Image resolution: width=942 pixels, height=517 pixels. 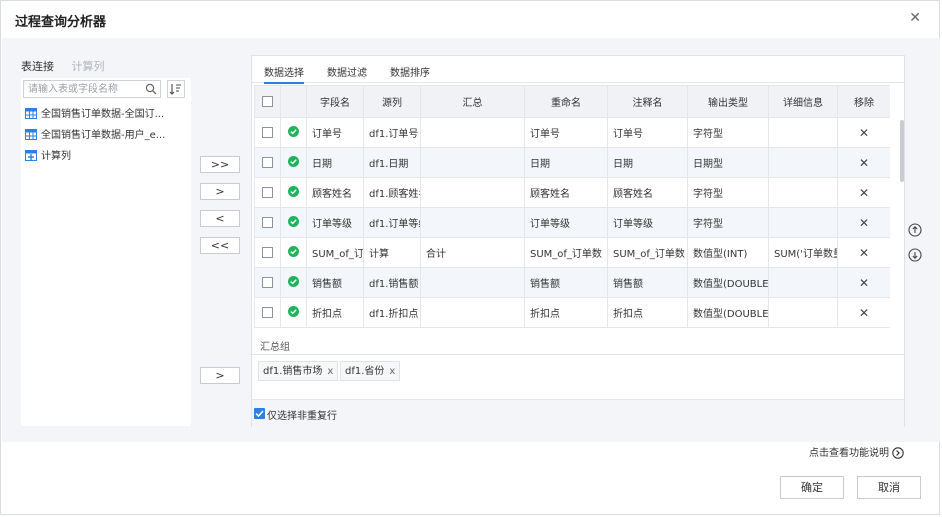 What do you see at coordinates (365, 371) in the screenshot?
I see `chip-label: df1.省份` at bounding box center [365, 371].